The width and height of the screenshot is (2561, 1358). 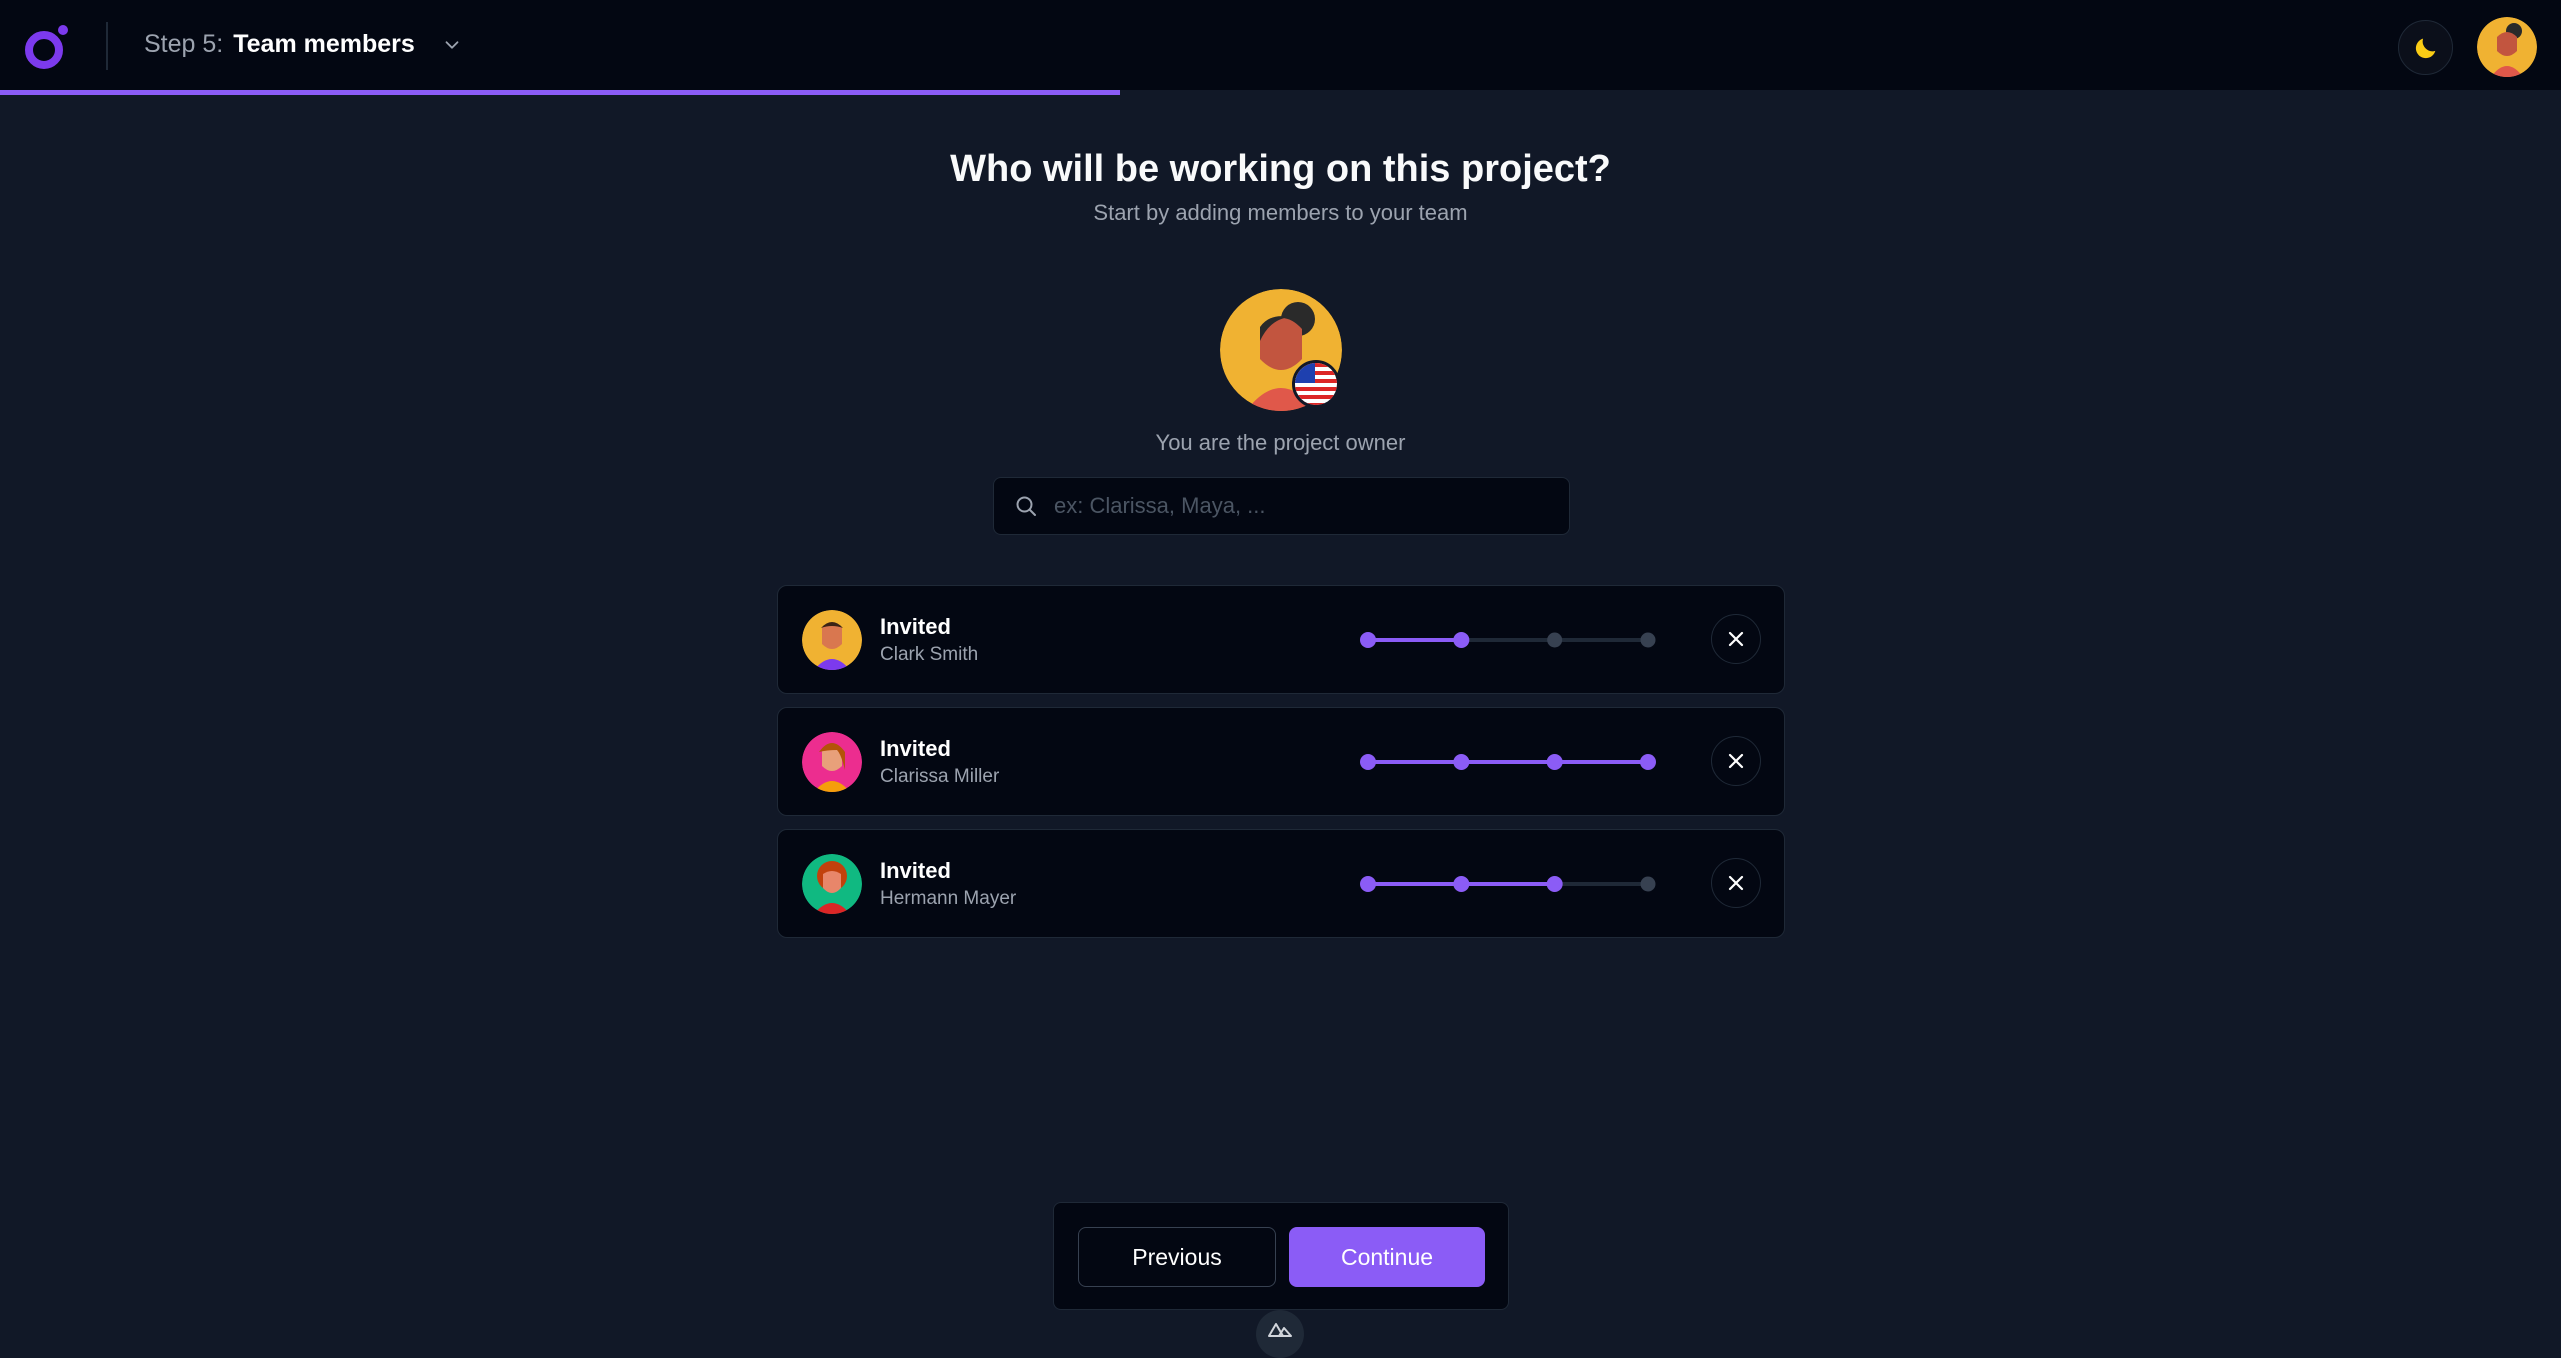 What do you see at coordinates (184, 44) in the screenshot?
I see `step-number: Step 5:` at bounding box center [184, 44].